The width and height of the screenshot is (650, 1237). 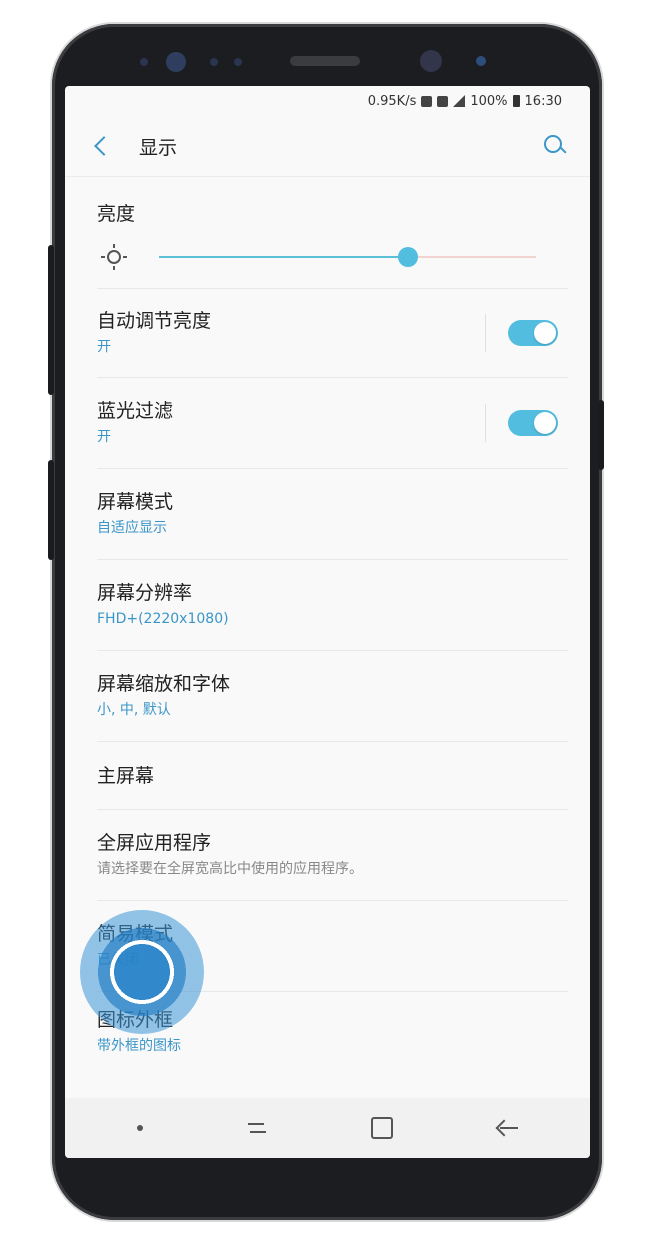 I want to click on setting-title: 蓝光过滤, so click(x=135, y=411).